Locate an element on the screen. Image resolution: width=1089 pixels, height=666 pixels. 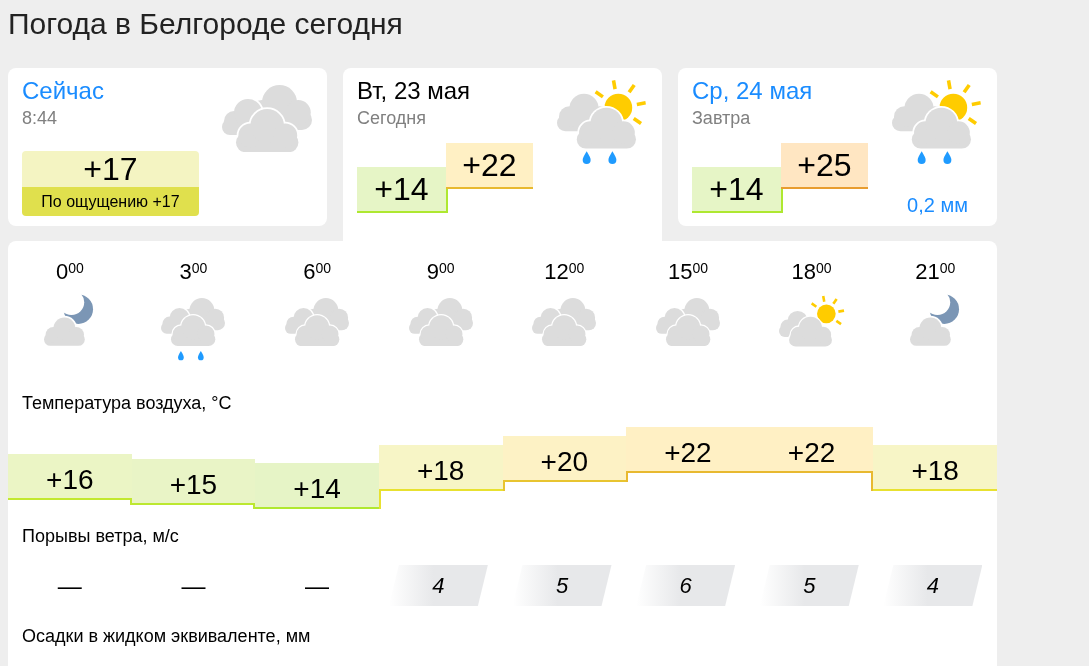
forecast-tab: Ср, 24 мая Завтра +14 +25 0,2 мм is located at coordinates (837, 147).